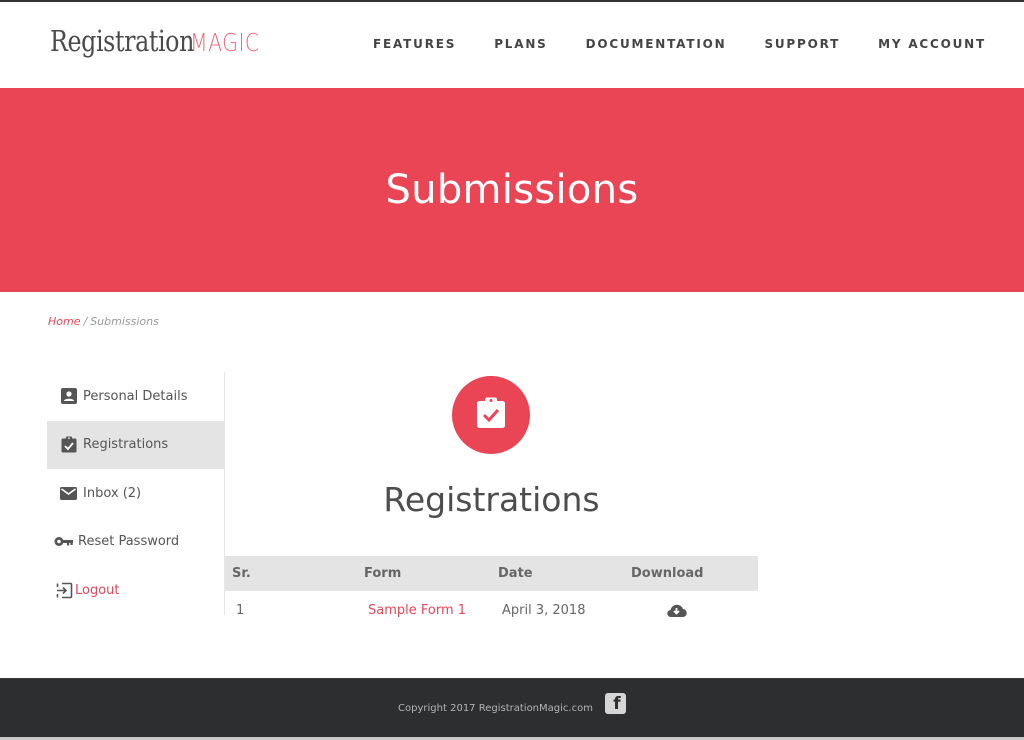  Describe the element at coordinates (64, 541) in the screenshot. I see `key-icon` at that location.